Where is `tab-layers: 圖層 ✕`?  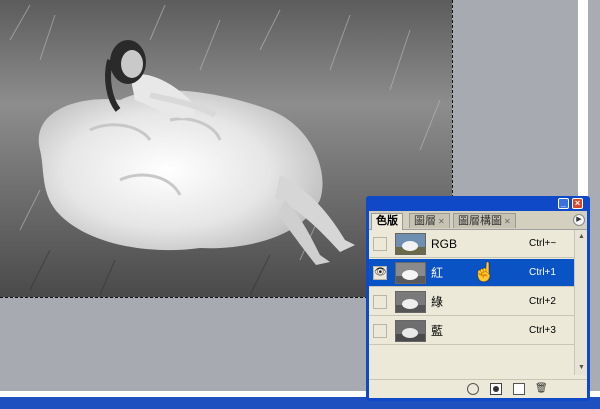
tab-layers: 圖層 ✕ is located at coordinates (429, 220).